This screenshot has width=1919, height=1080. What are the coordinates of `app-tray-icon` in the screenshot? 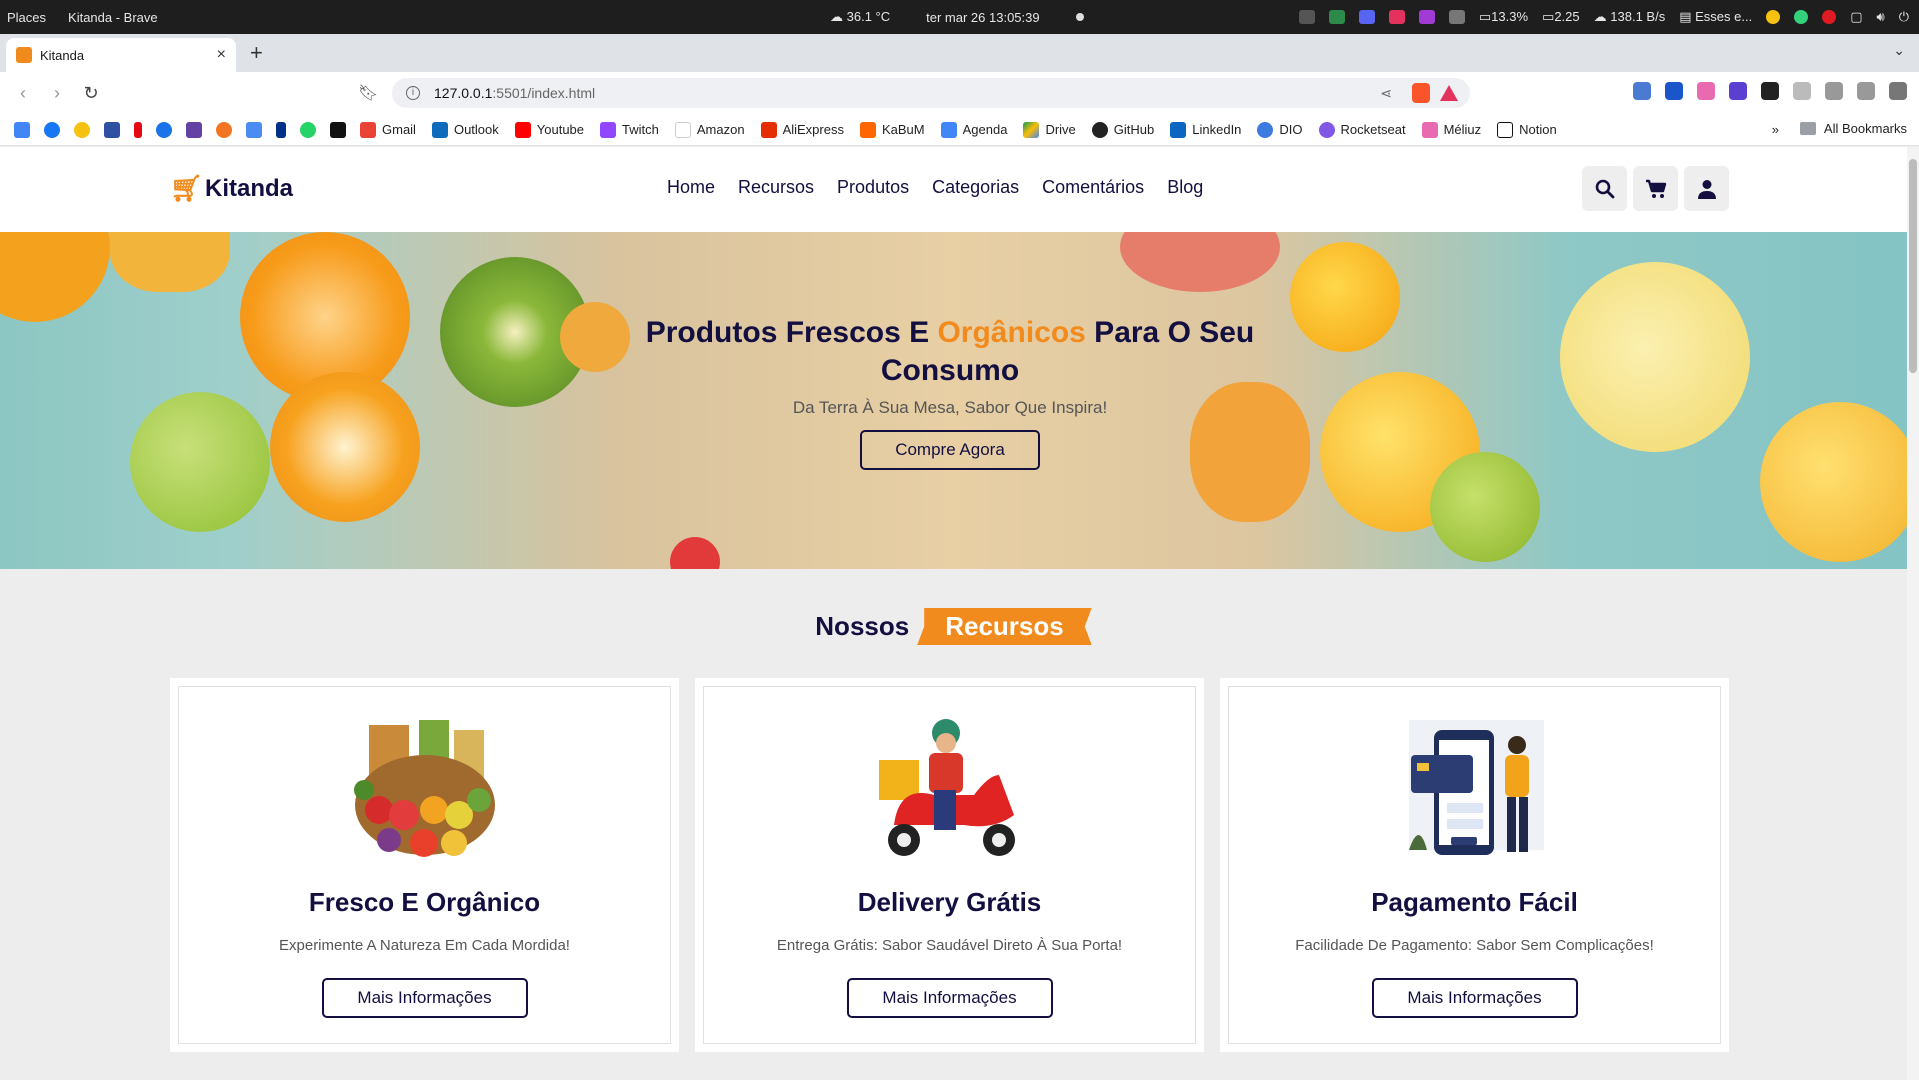 It's located at (1396, 17).